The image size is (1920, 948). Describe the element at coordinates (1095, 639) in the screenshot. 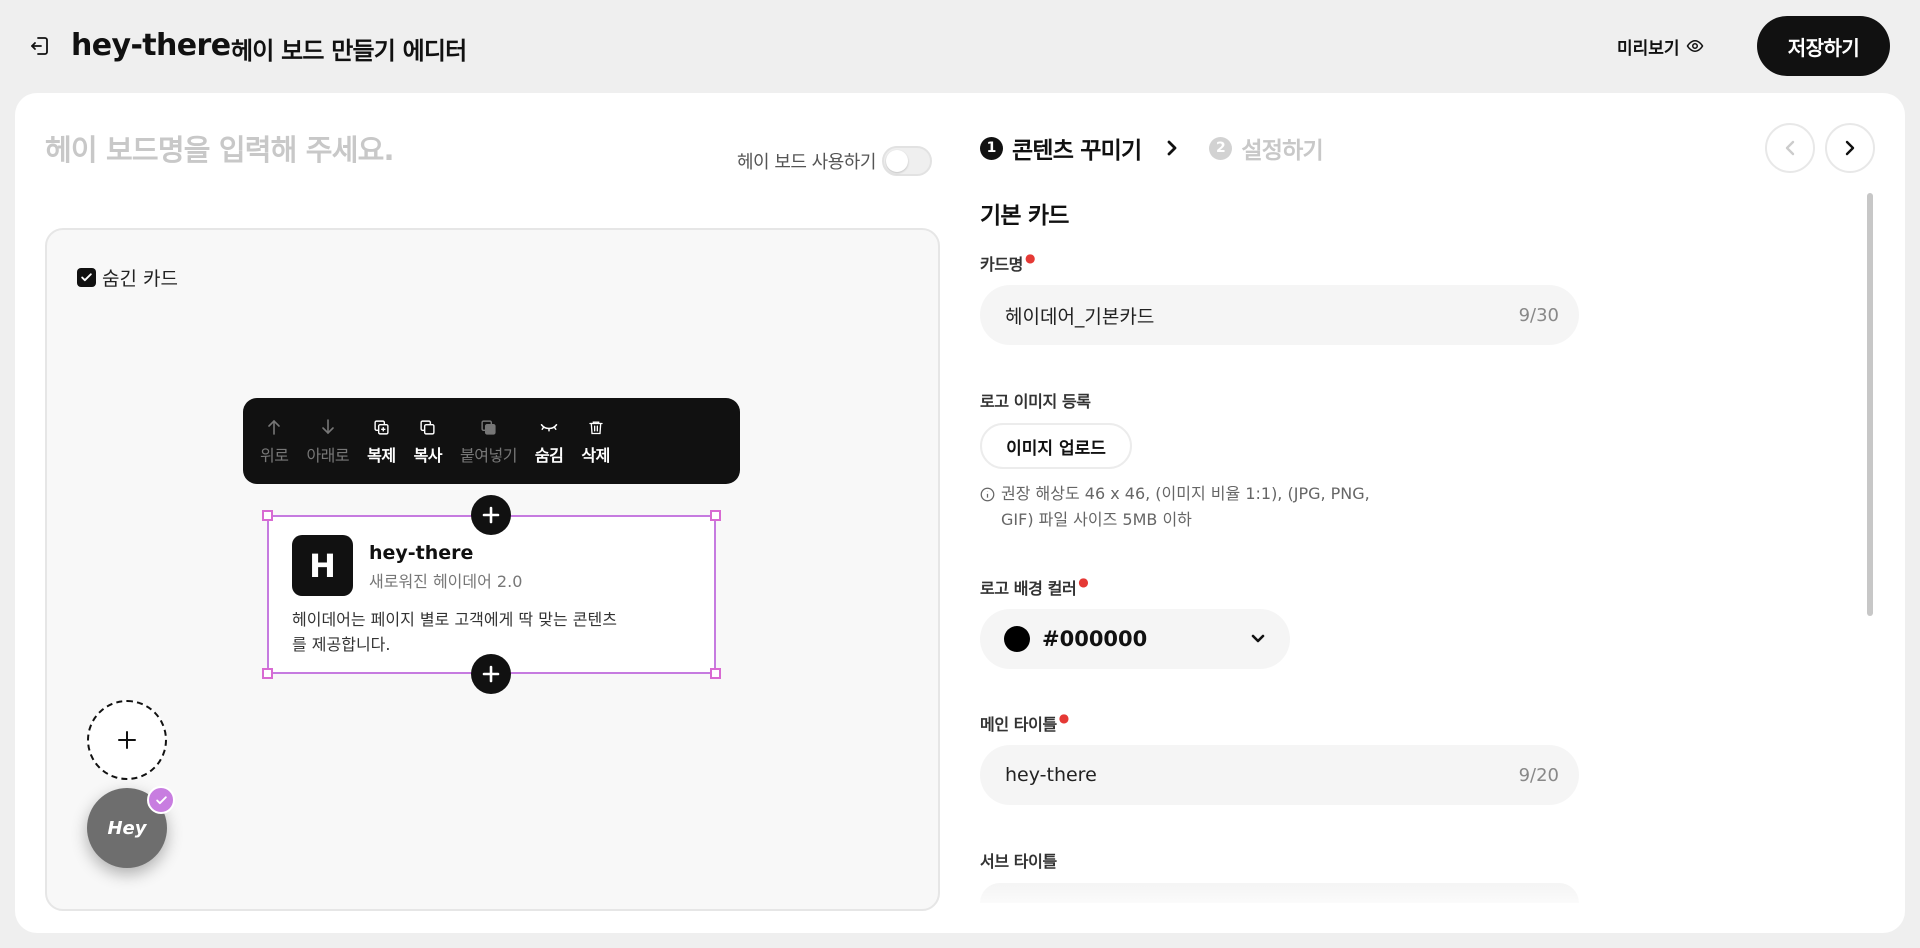

I see `logo-bg-color-value: #000000` at that location.